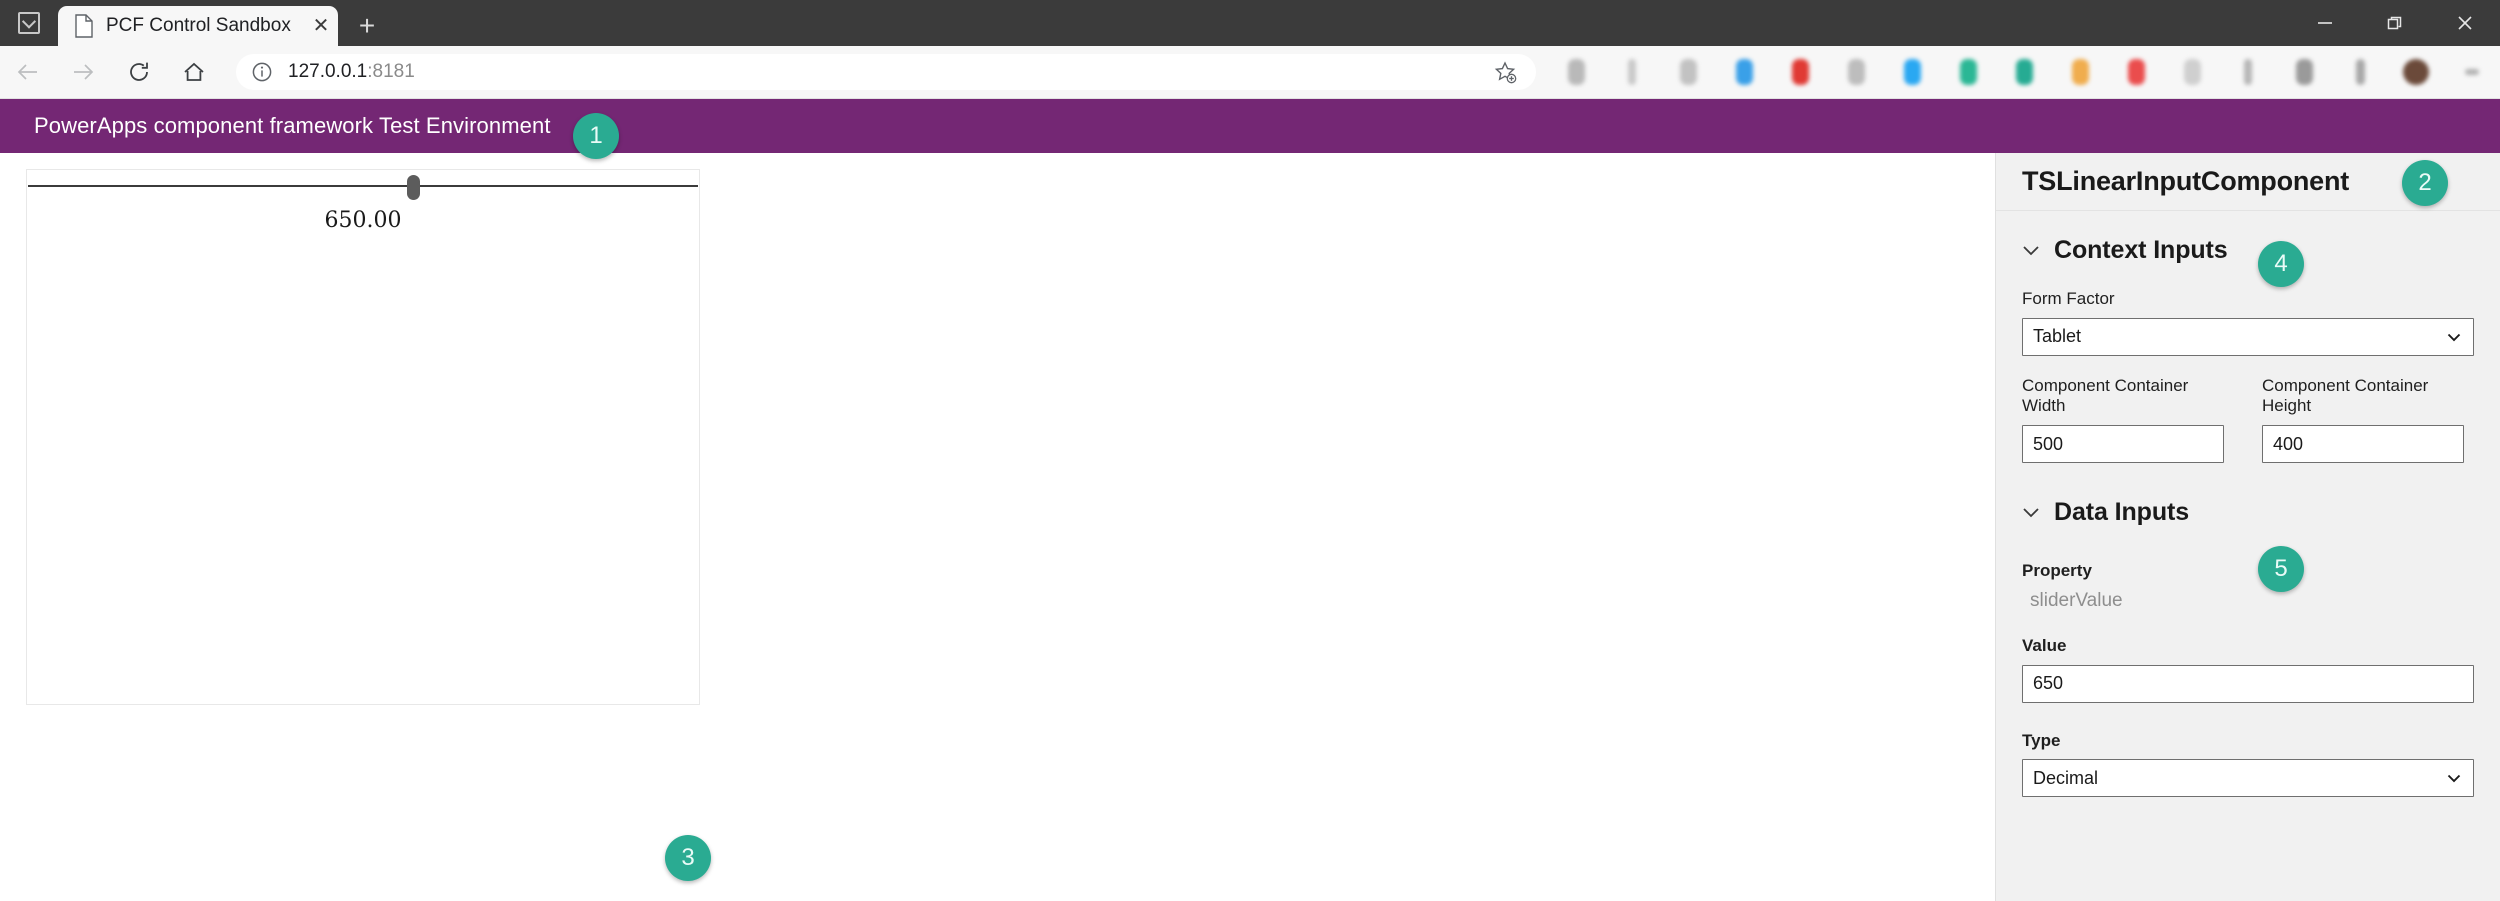  What do you see at coordinates (391, 71) in the screenshot?
I see `url-port: :8181` at bounding box center [391, 71].